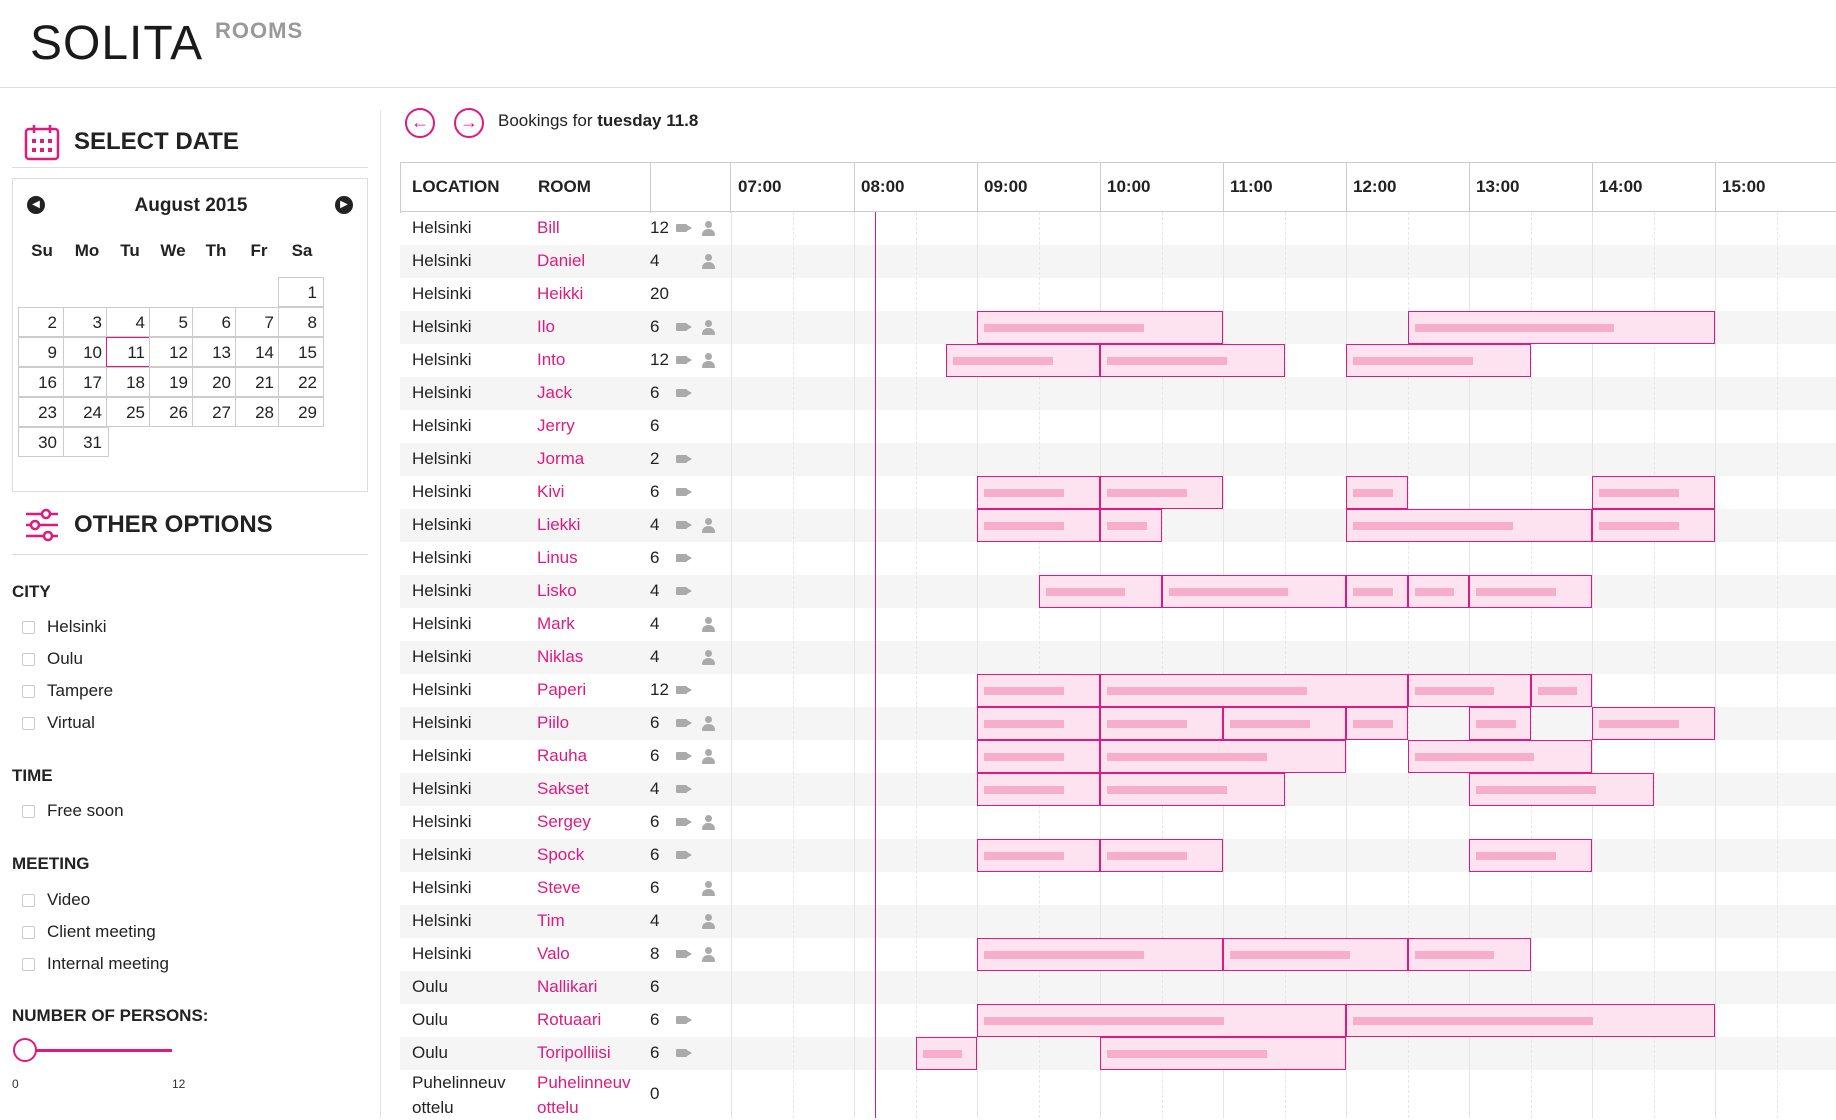  What do you see at coordinates (563, 789) in the screenshot?
I see `room-link: Sakset` at bounding box center [563, 789].